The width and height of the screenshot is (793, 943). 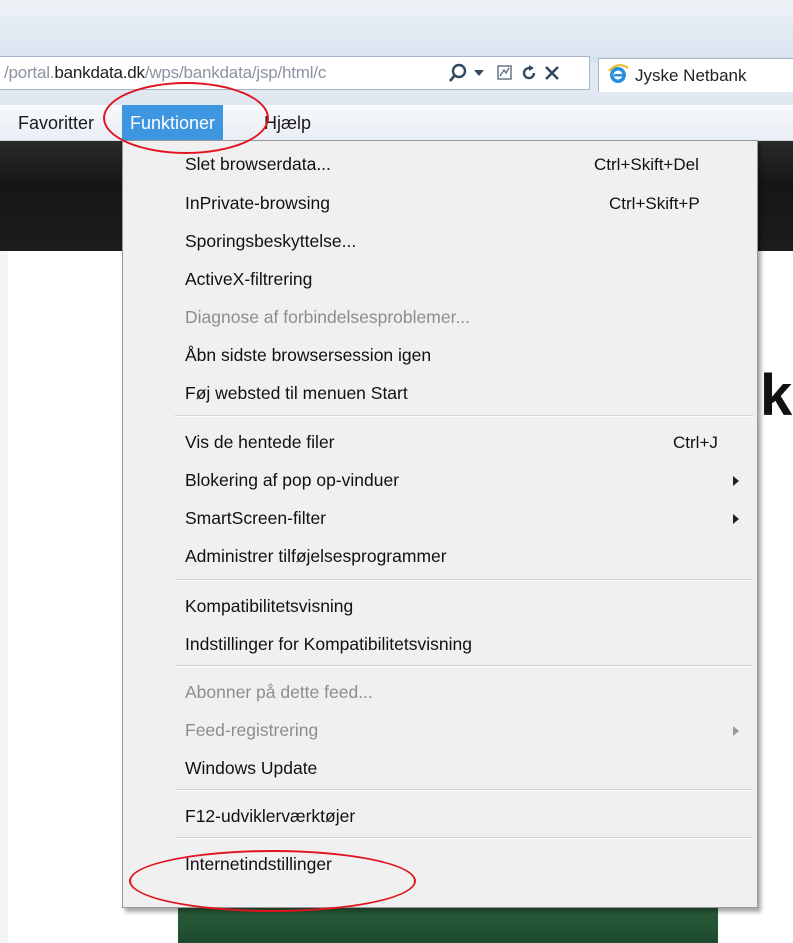 I want to click on browser-tab: Jyske Netbank, so click(x=695, y=75).